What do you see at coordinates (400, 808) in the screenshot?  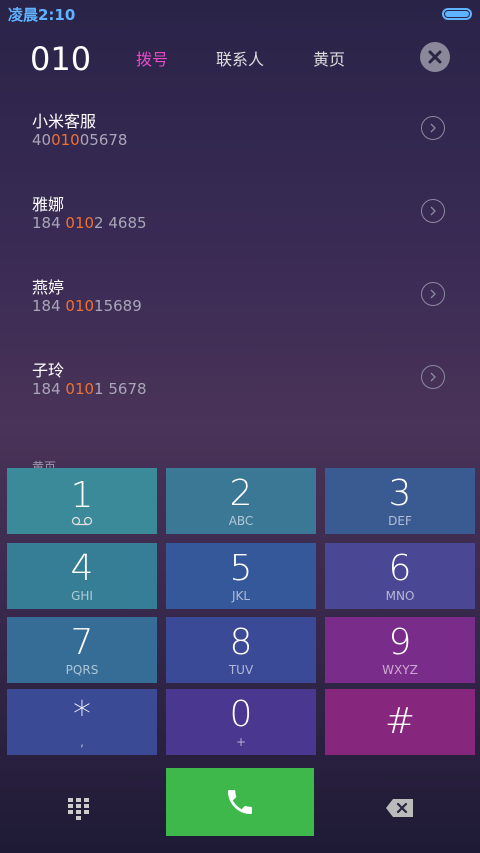 I see `backspace-icon` at bounding box center [400, 808].